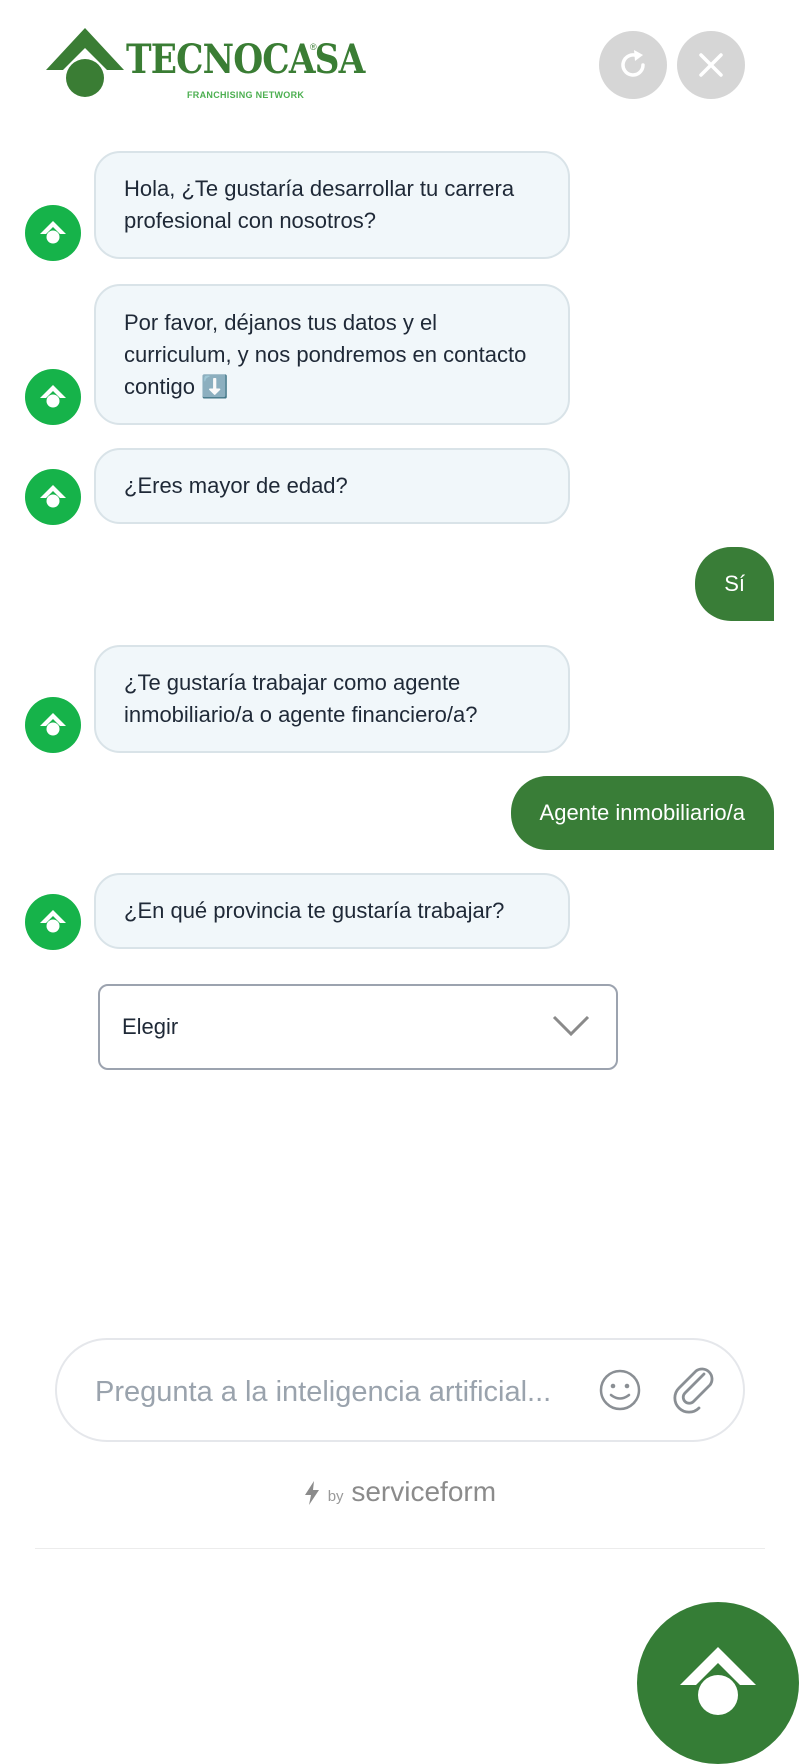  I want to click on user-message-bubble: Agente inmobiliario/a, so click(642, 813).